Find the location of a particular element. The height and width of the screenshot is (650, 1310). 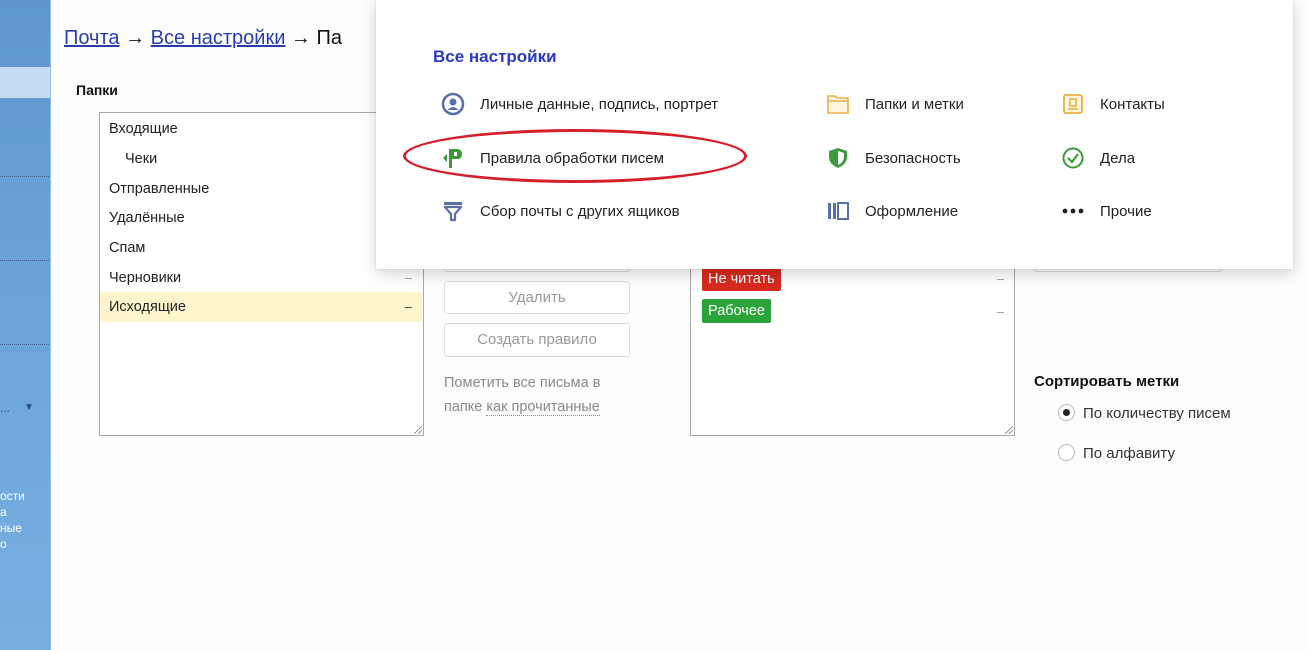

folder-item: Удалённые is located at coordinates (261, 218).